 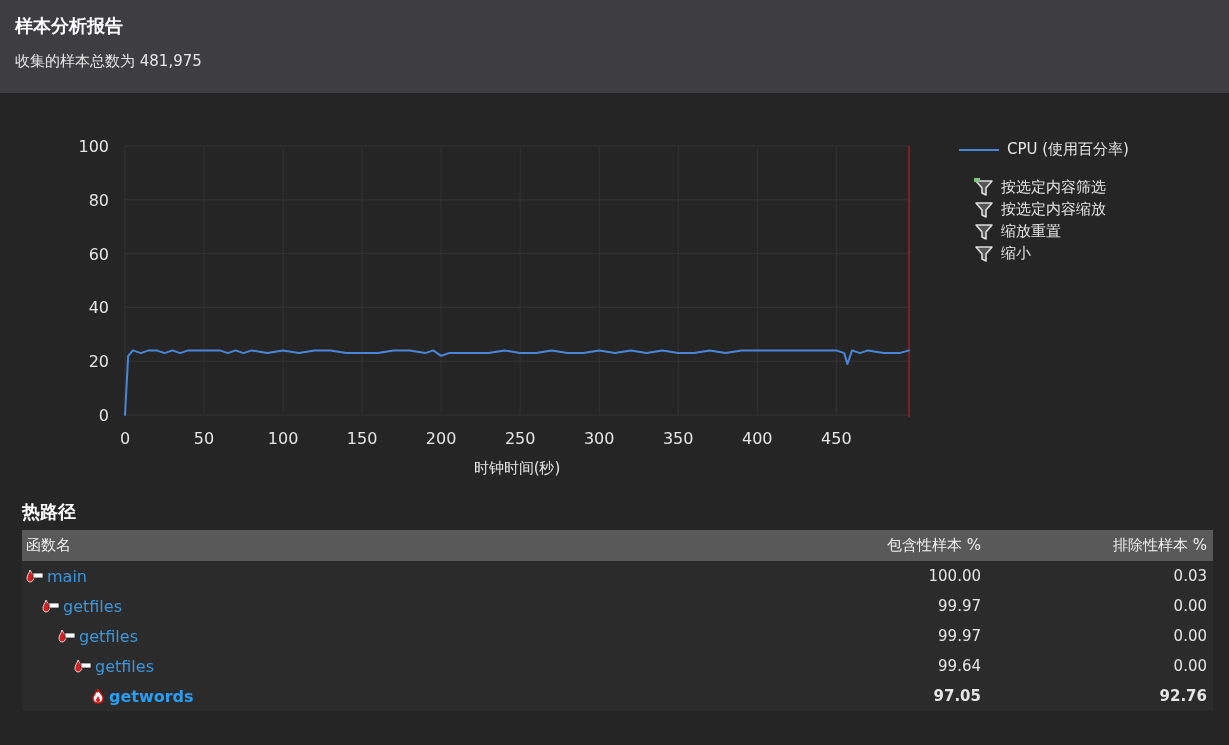 What do you see at coordinates (1183, 696) in the screenshot?
I see `table-cell-text: 92.76` at bounding box center [1183, 696].